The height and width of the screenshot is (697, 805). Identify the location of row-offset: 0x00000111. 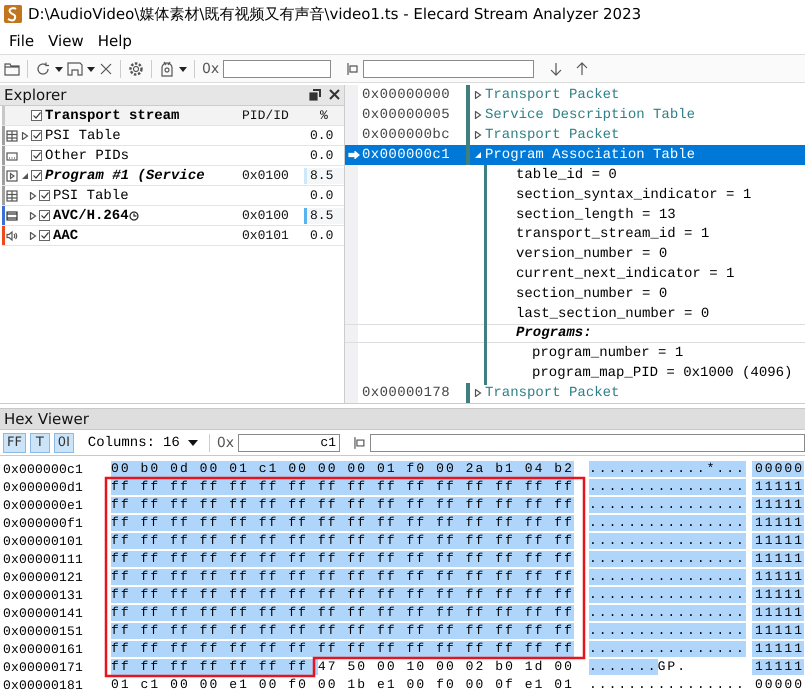
(43, 559).